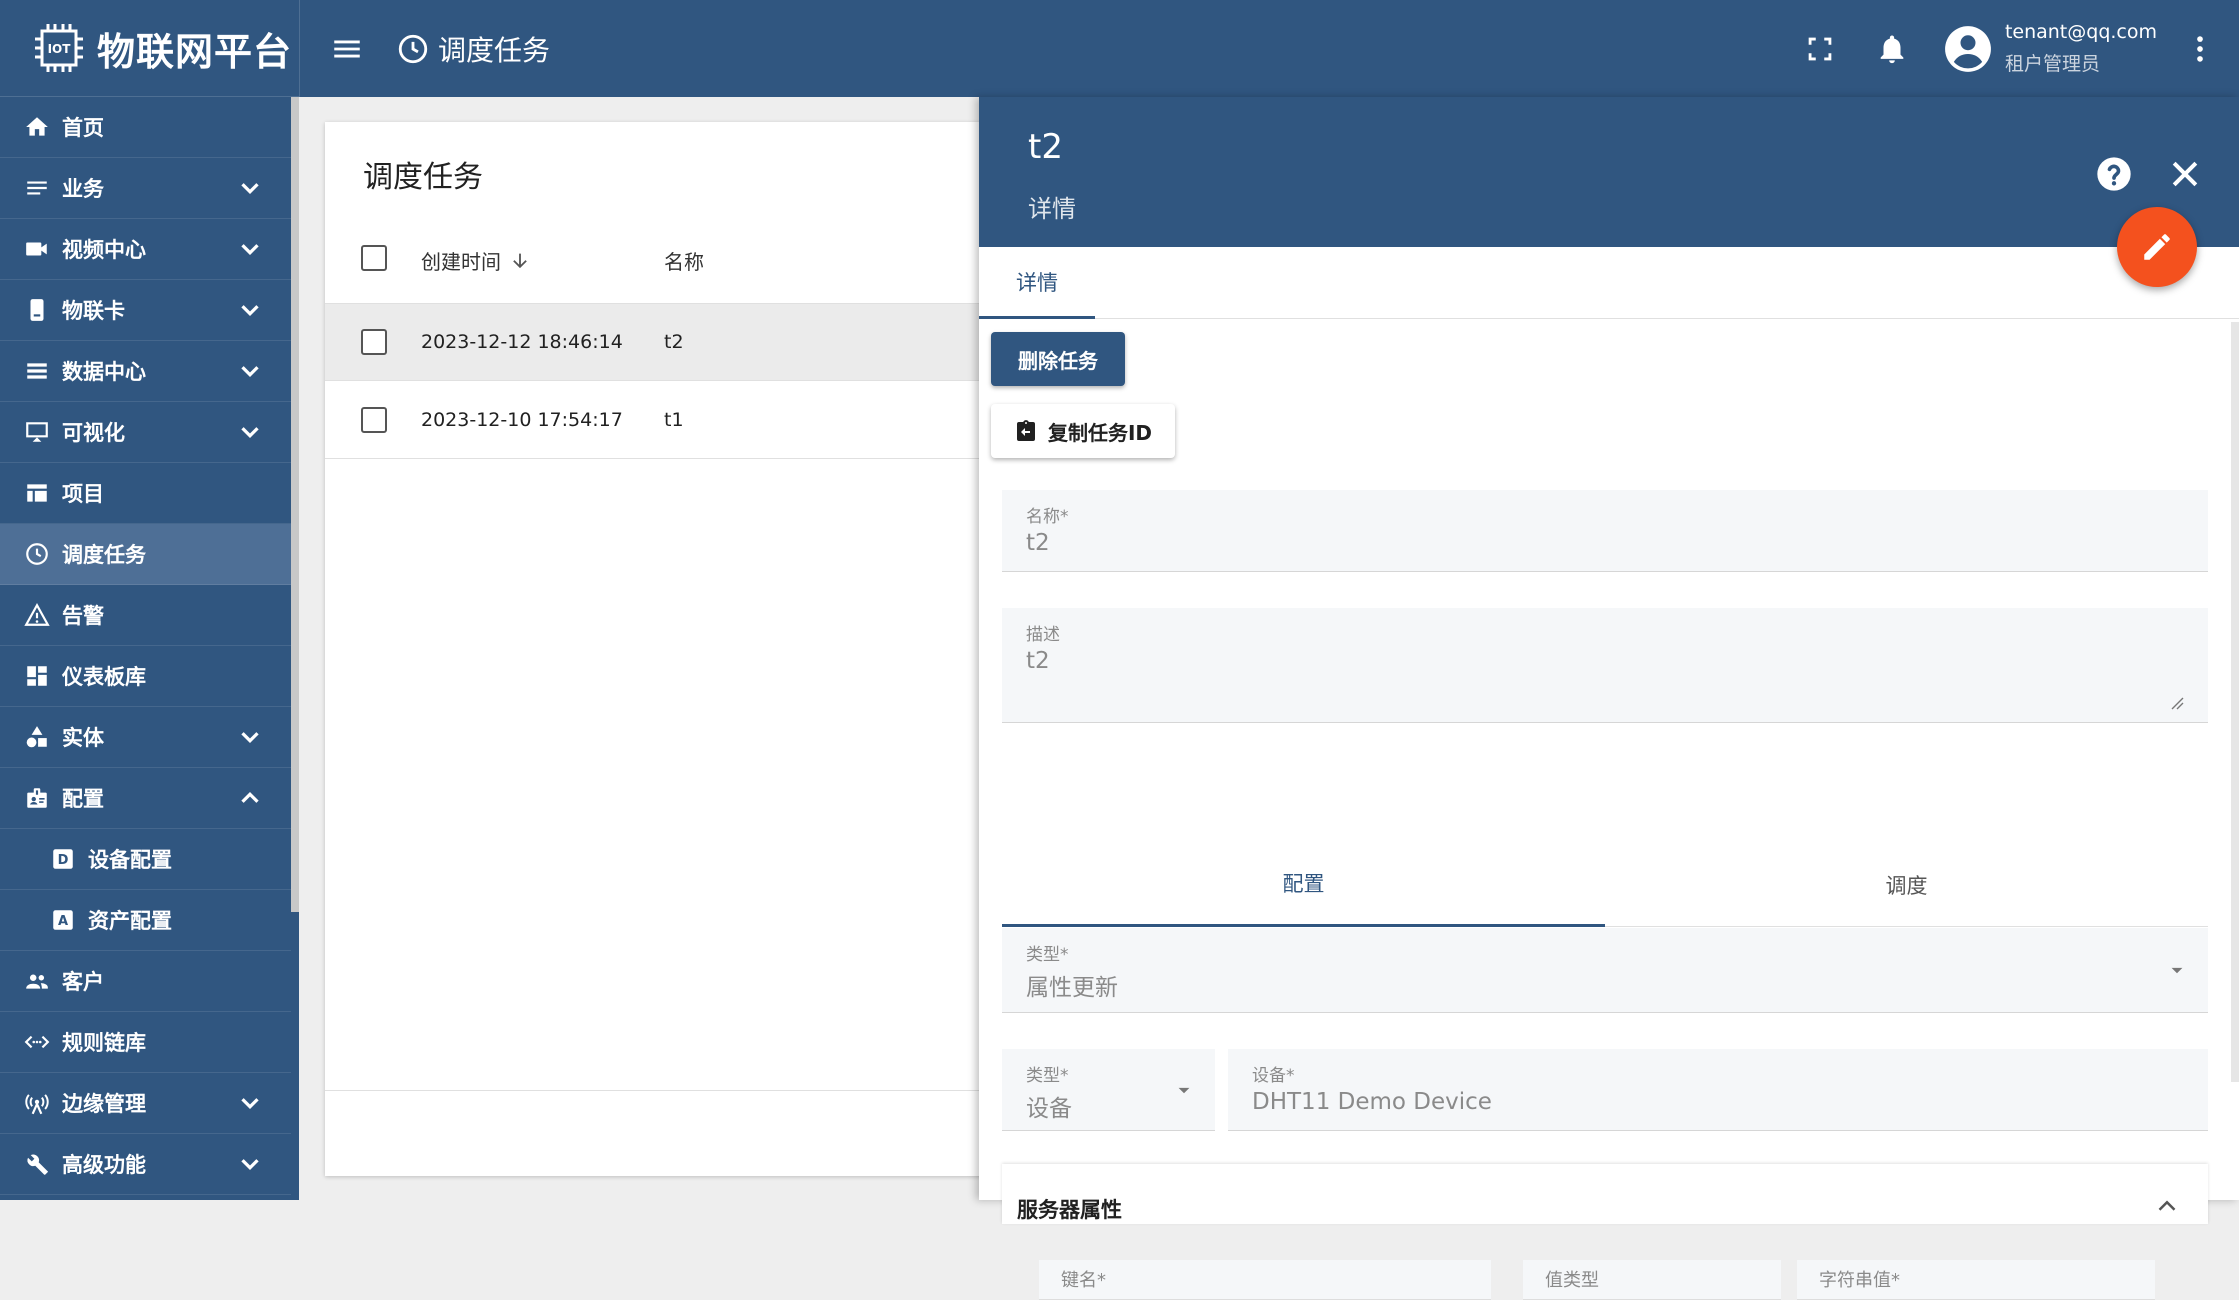 Image resolution: width=2239 pixels, height=1300 pixels. I want to click on more-vert-icon, so click(2200, 49).